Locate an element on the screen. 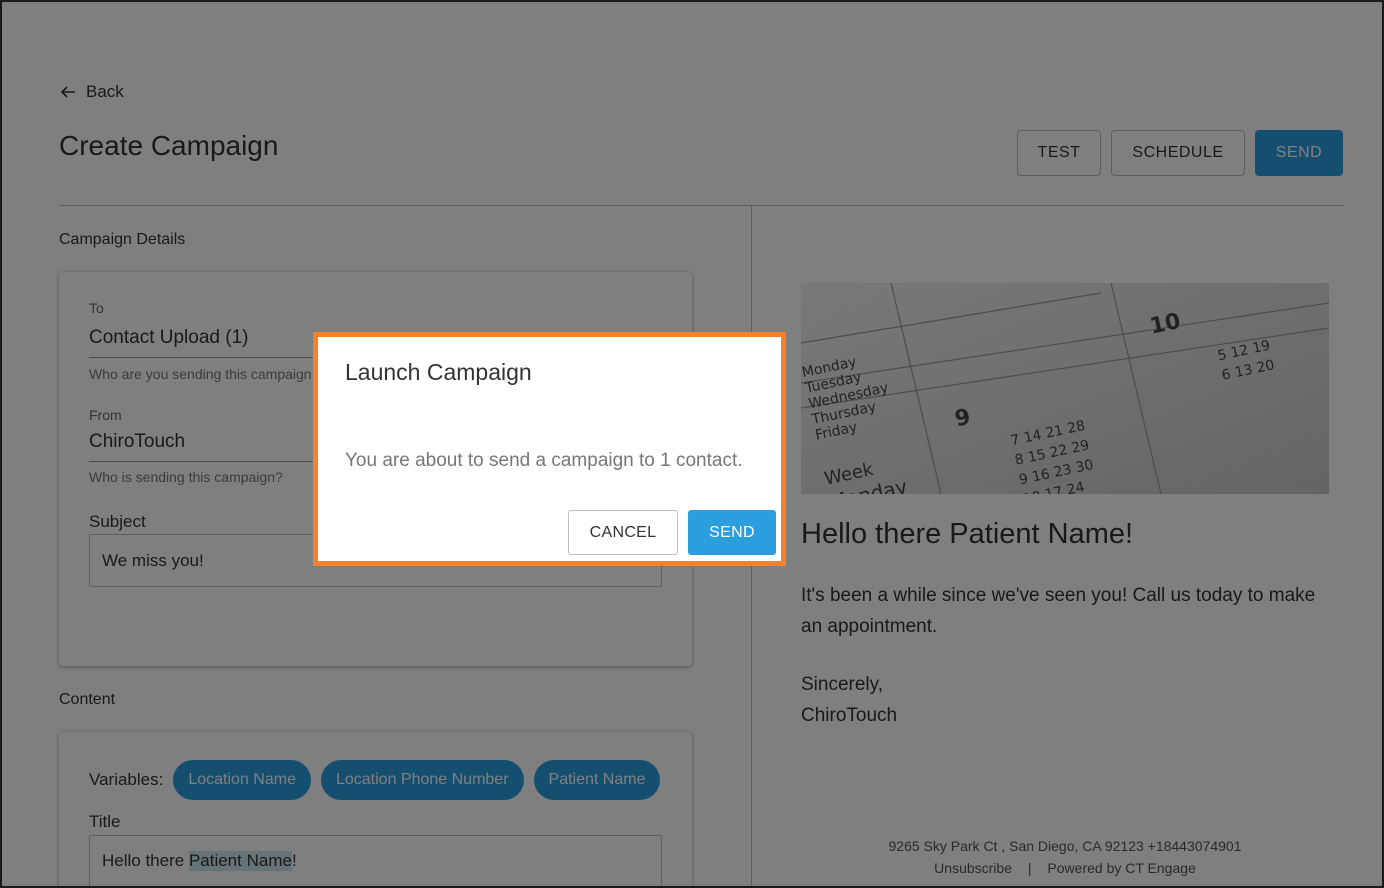  cancel-button: CANCEL is located at coordinates (623, 532).